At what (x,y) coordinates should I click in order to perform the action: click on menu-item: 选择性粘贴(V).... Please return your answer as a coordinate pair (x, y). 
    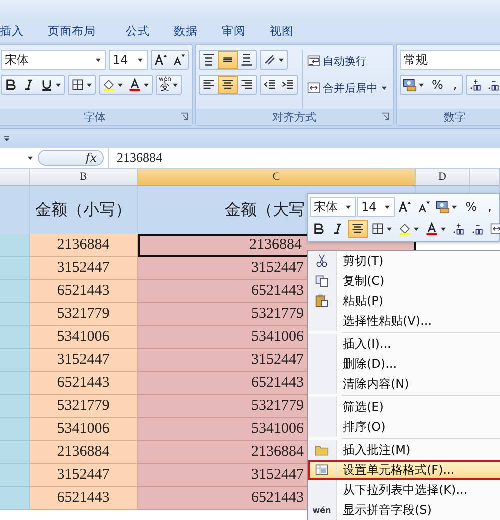
    Looking at the image, I should click on (404, 321).